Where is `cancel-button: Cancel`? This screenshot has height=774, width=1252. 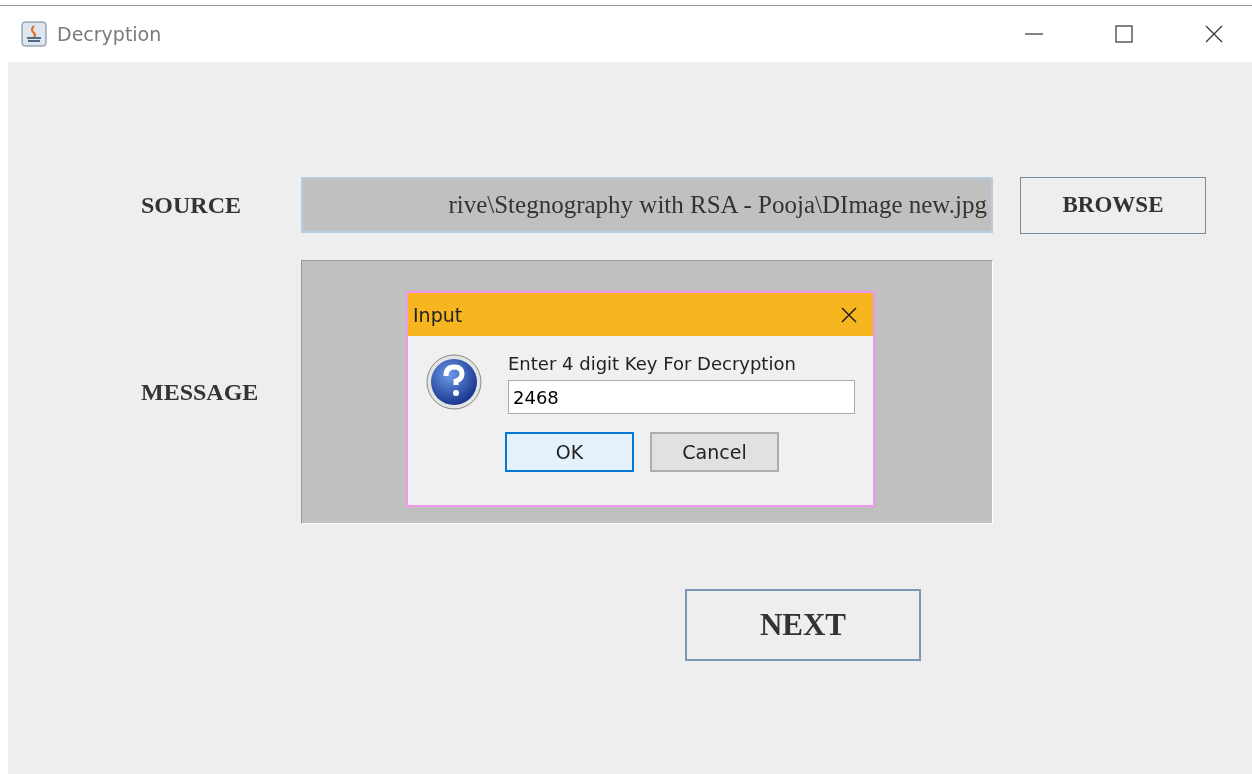 cancel-button: Cancel is located at coordinates (714, 452).